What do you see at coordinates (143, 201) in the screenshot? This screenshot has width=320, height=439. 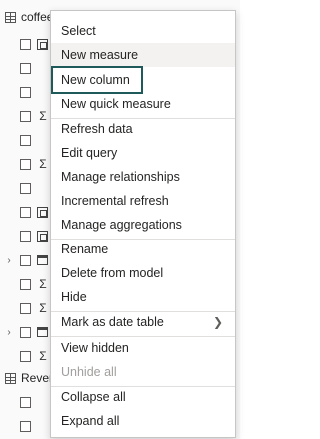 I see `menu-item-incremental-refresh: Incremental refresh` at bounding box center [143, 201].